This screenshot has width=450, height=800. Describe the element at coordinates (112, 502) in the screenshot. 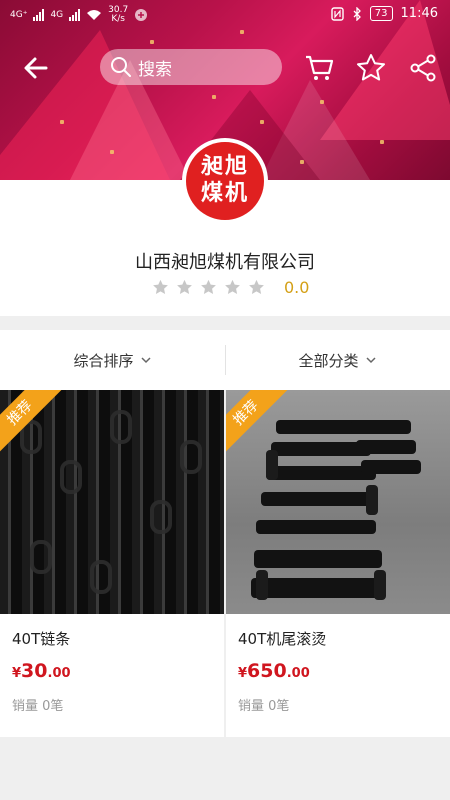

I see `product-image-chain` at that location.